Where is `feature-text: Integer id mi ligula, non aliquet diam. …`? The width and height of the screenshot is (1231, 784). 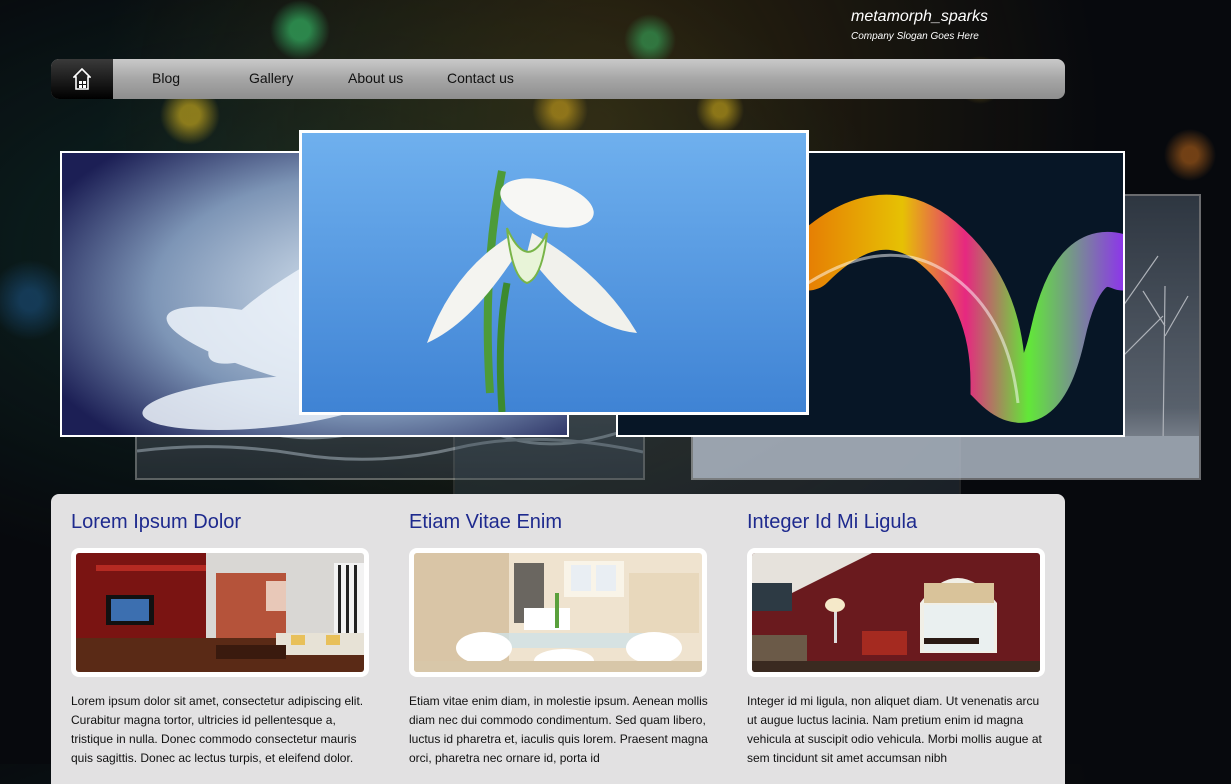 feature-text: Integer id mi ligula, non aliquet diam. … is located at coordinates (894, 729).